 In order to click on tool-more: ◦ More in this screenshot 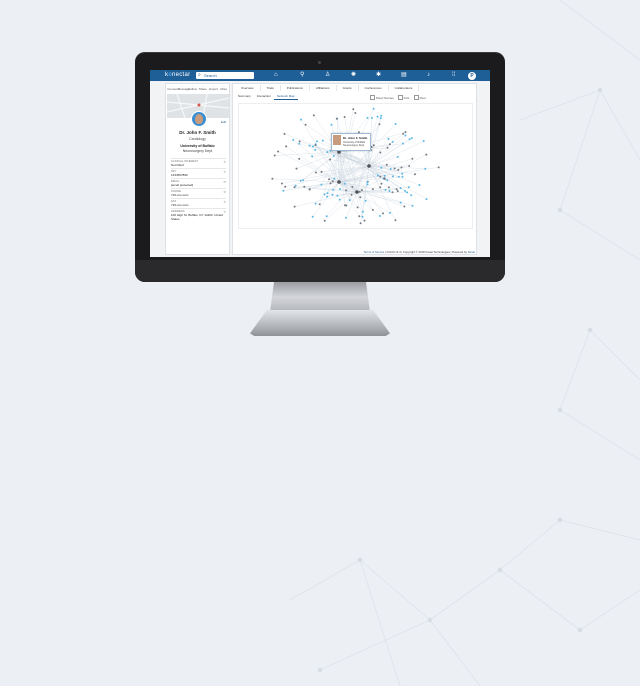, I will do `click(224, 88)`.